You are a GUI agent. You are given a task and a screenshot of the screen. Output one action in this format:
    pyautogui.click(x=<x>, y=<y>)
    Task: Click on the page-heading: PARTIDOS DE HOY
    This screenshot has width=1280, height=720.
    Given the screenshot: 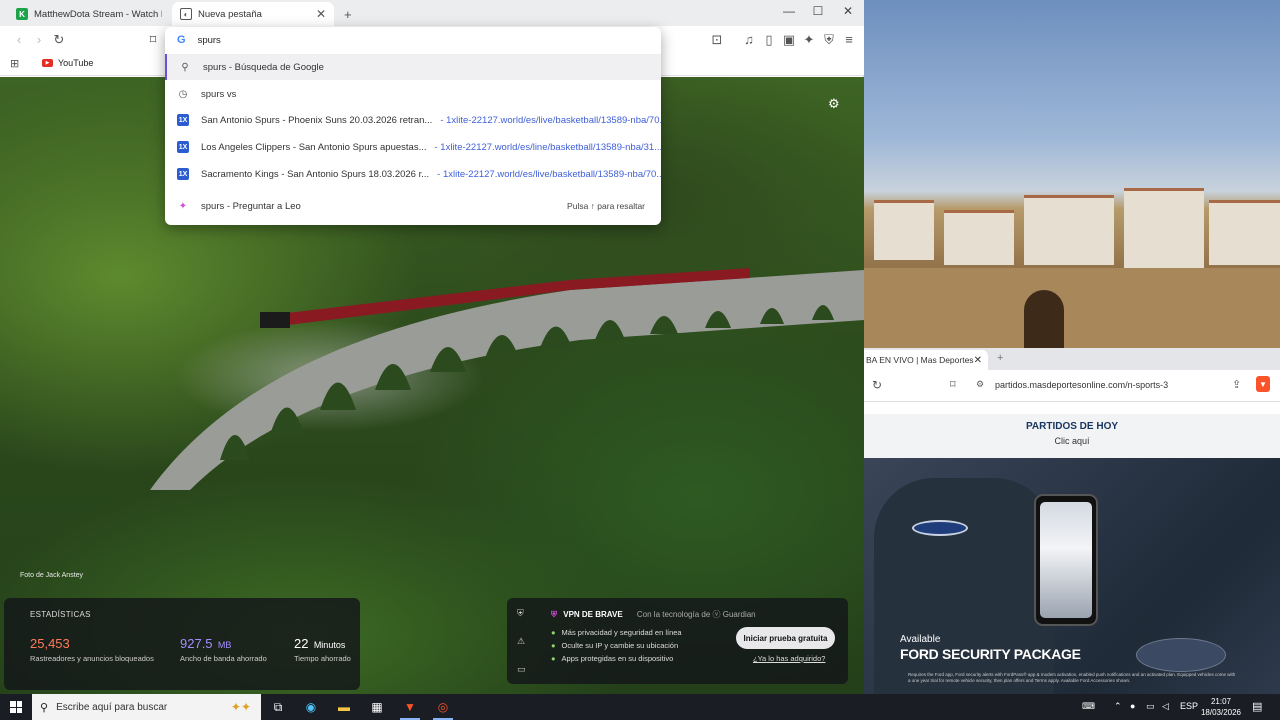 What is the action you would take?
    pyautogui.click(x=1072, y=423)
    